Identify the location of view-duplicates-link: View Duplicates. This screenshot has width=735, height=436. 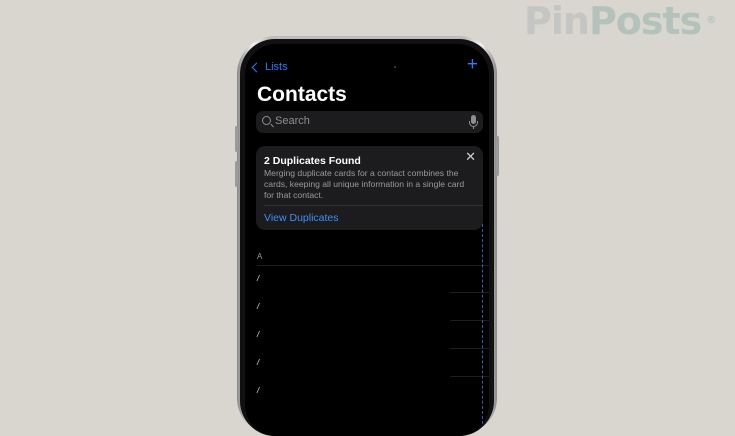
(301, 218).